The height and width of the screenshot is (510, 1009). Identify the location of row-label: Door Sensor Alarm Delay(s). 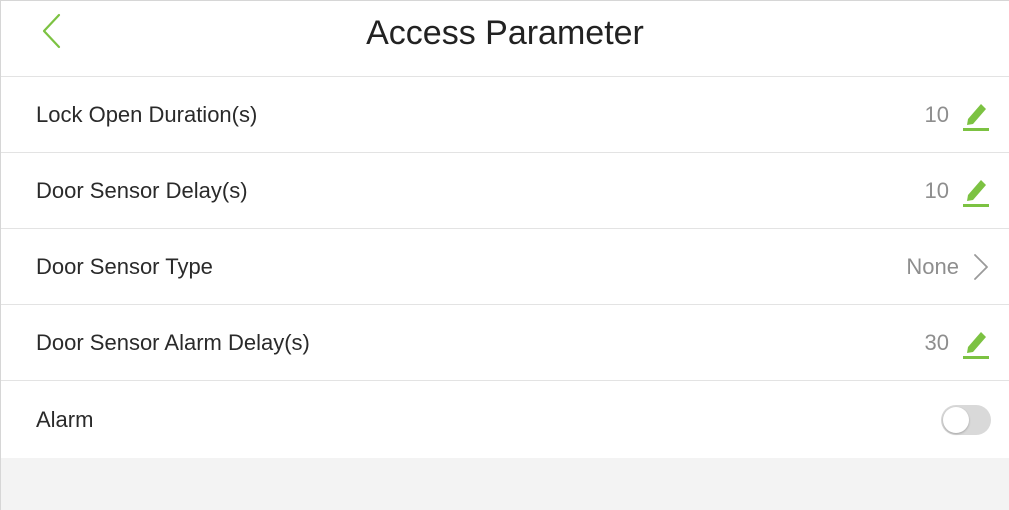
(173, 342).